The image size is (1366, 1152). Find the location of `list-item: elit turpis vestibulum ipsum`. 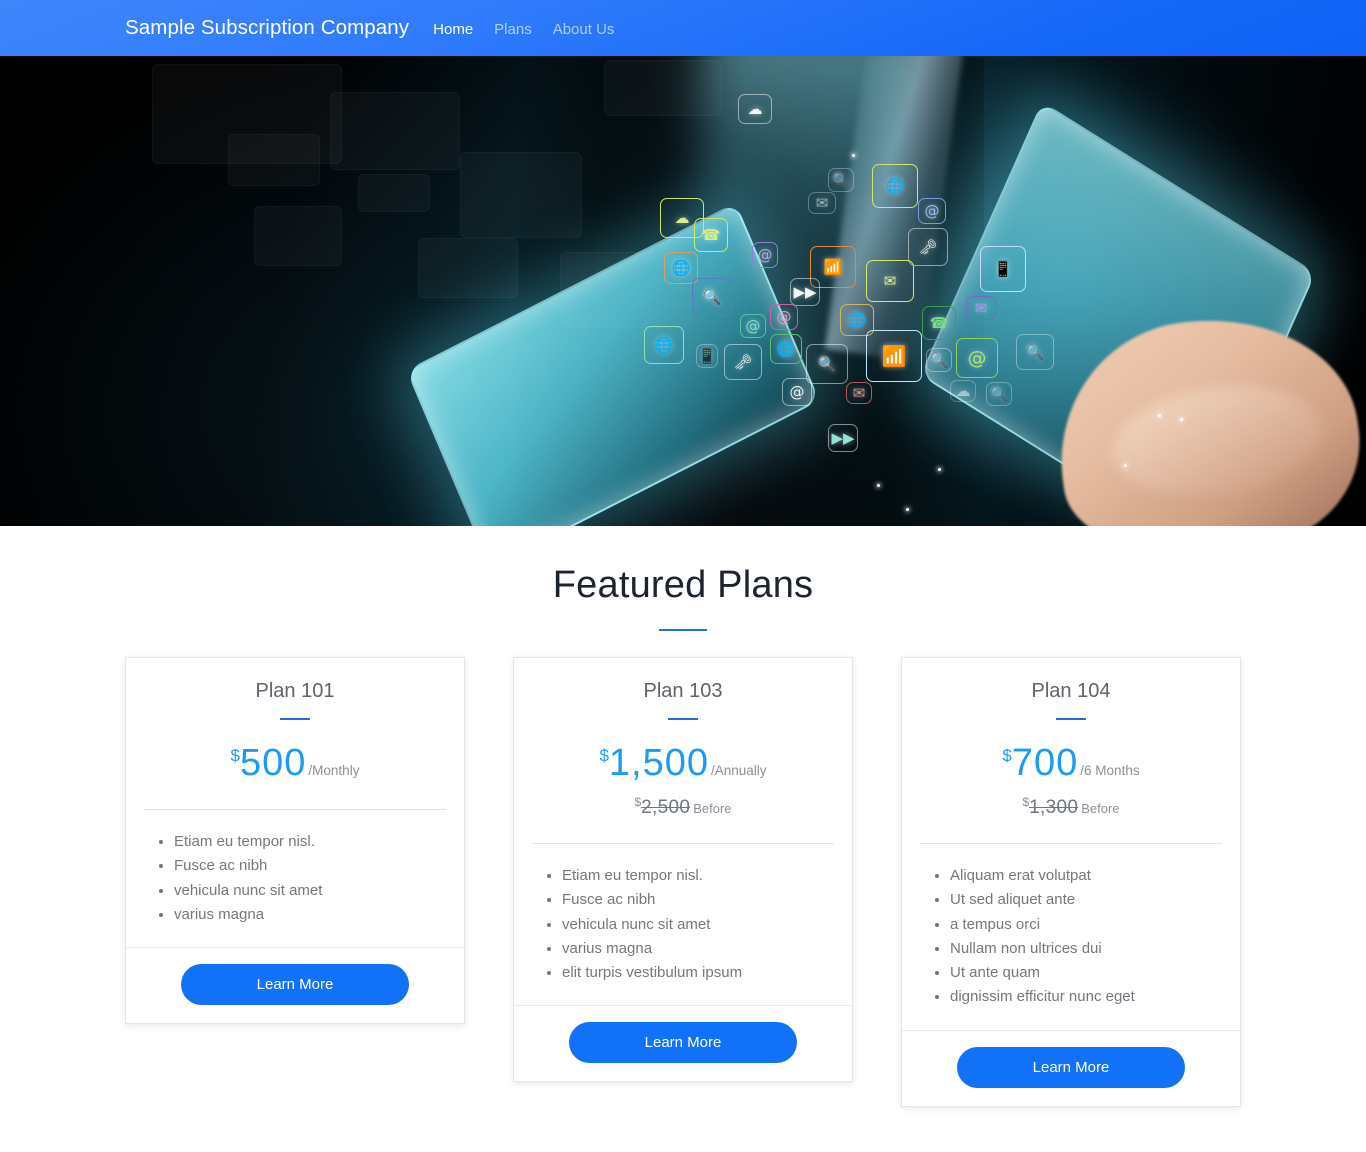

list-item: elit turpis vestibulum ipsum is located at coordinates (698, 973).